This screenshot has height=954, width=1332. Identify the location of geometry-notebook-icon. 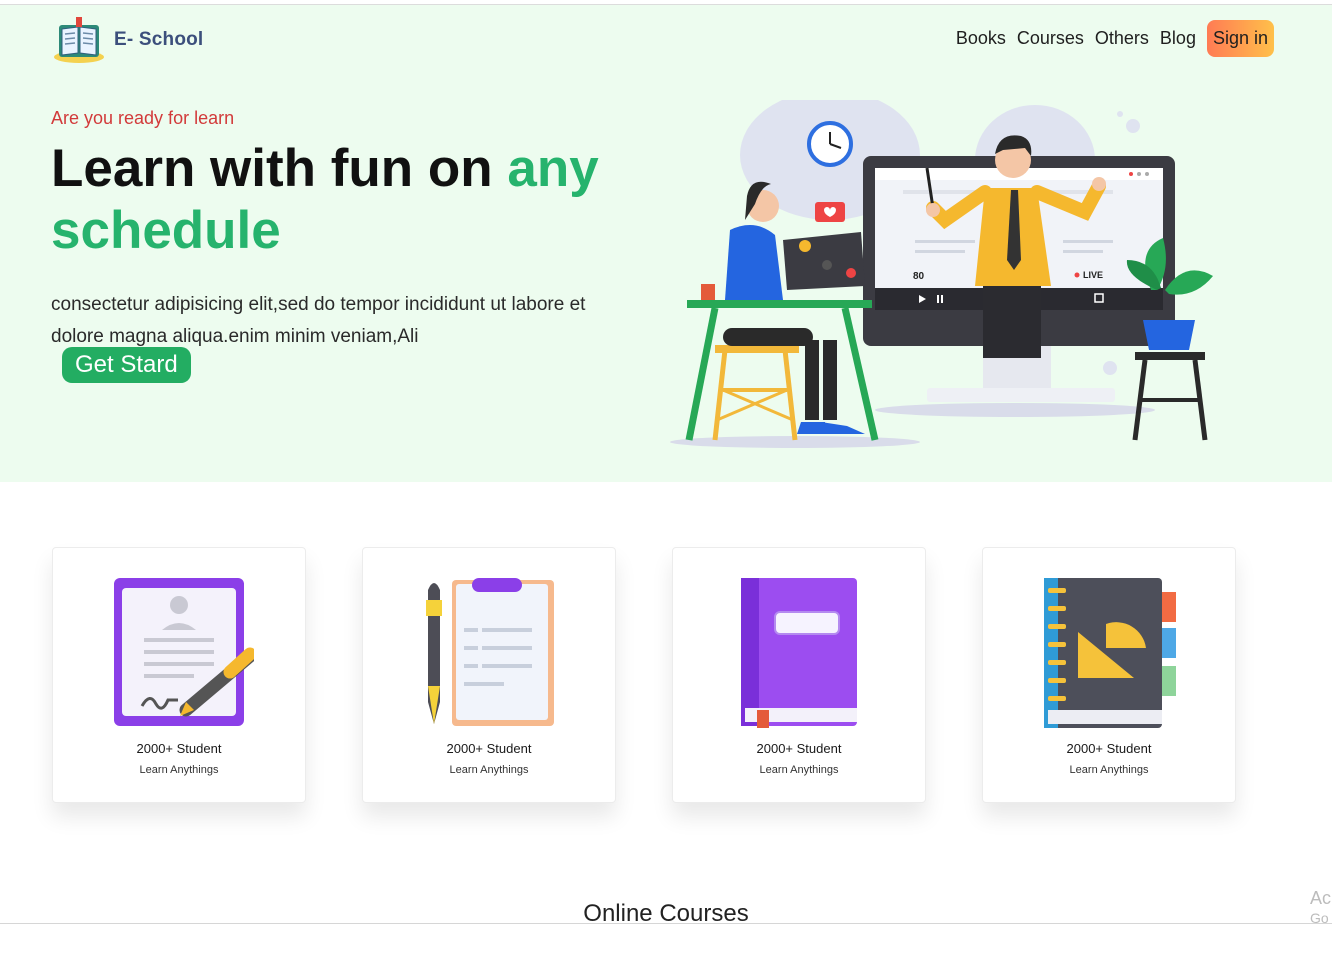
(1110, 653).